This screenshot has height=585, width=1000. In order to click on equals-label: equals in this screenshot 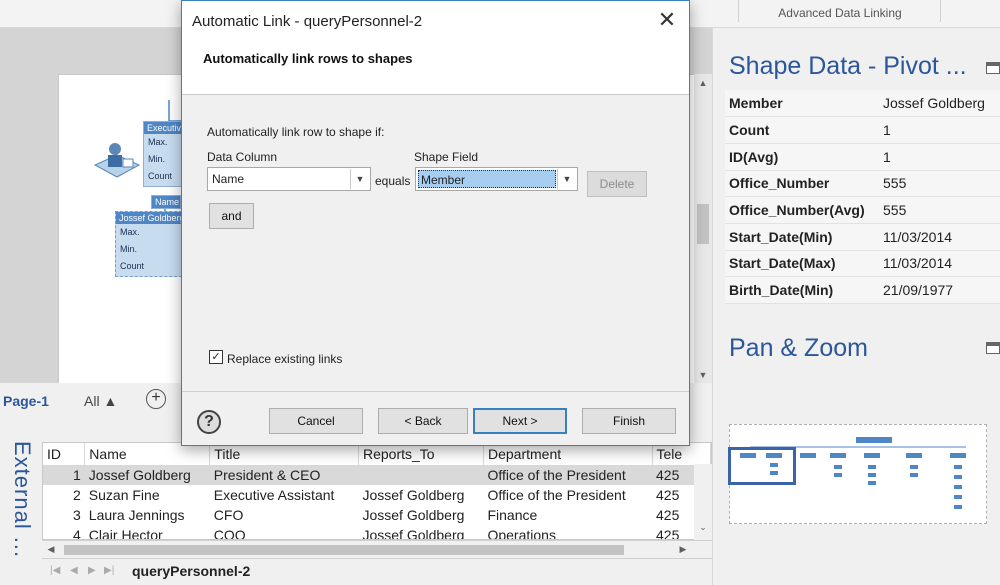, I will do `click(393, 181)`.